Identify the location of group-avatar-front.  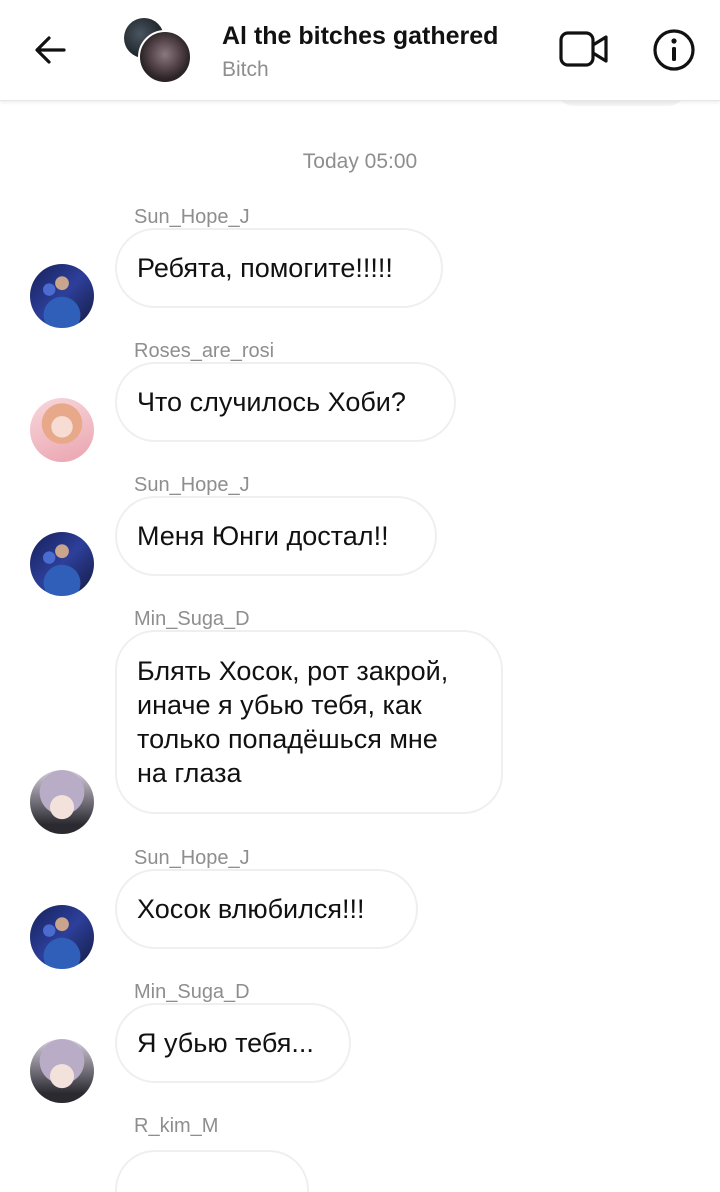
(165, 57).